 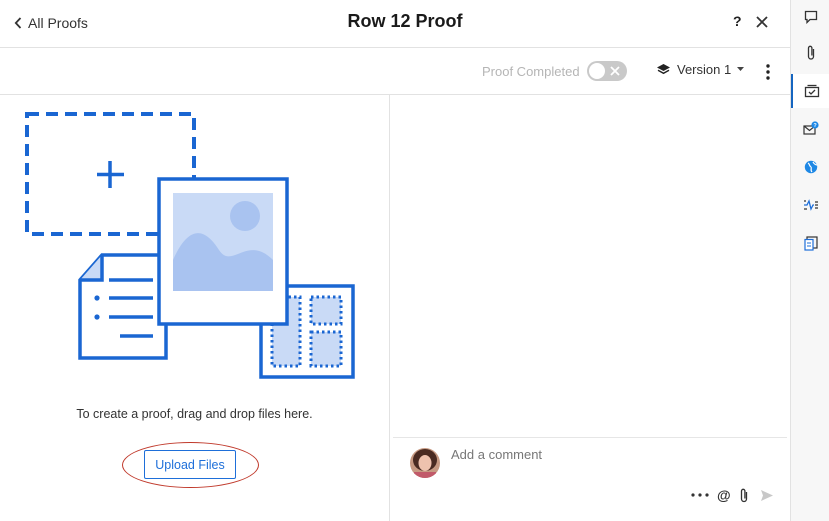 What do you see at coordinates (425, 463) in the screenshot?
I see `avatar` at bounding box center [425, 463].